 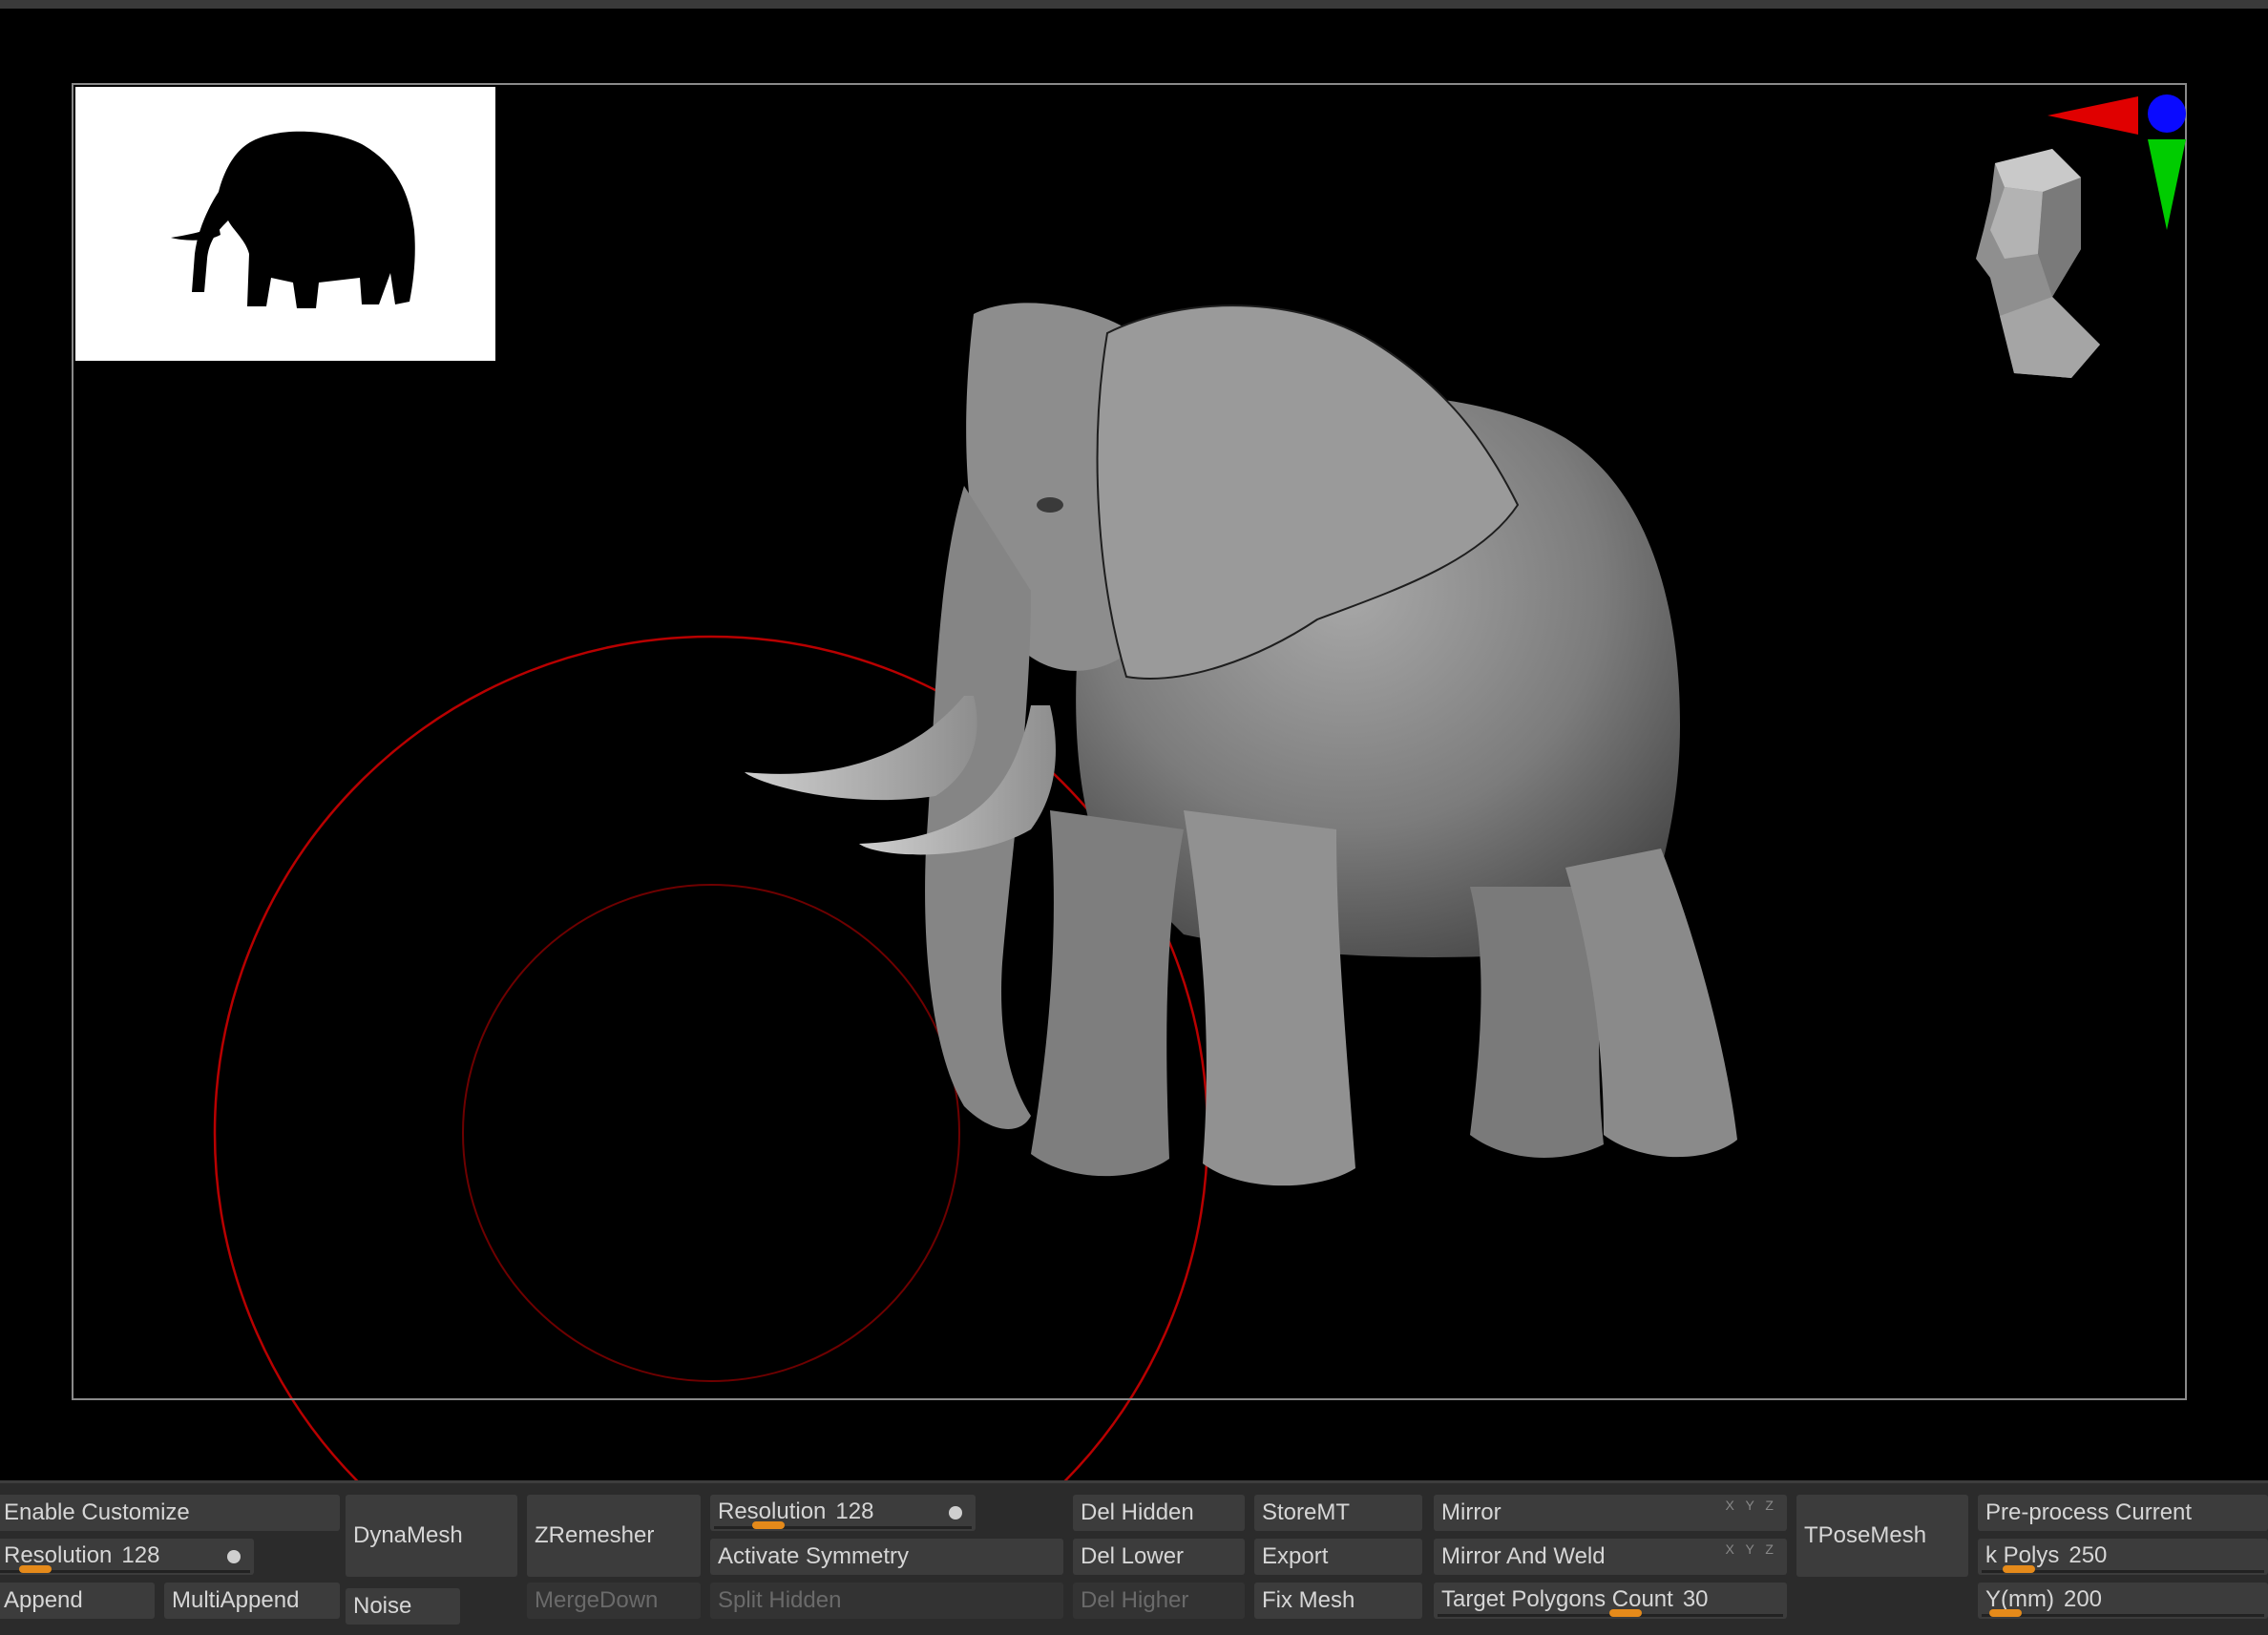 What do you see at coordinates (1523, 1556) in the screenshot?
I see `mirror-and-weld-label: Mirror And Weld` at bounding box center [1523, 1556].